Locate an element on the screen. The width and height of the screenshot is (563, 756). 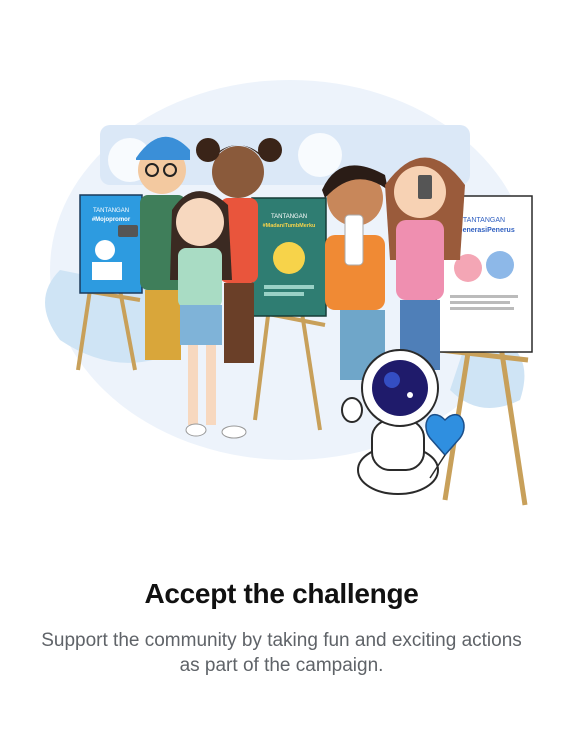
poster-left-hashtag: #Mojopromor is located at coordinates (111, 220).